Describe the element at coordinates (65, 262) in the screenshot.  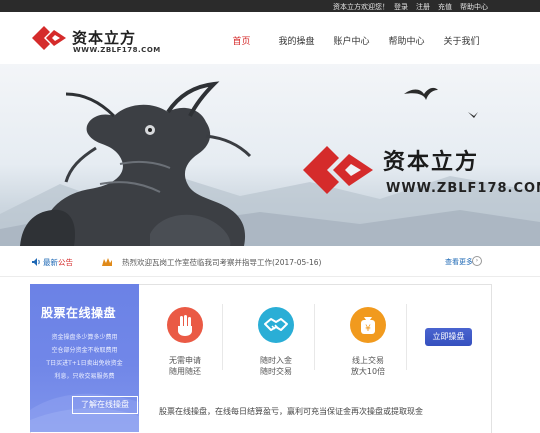
I see `notice-label-announcement: 公告` at that location.